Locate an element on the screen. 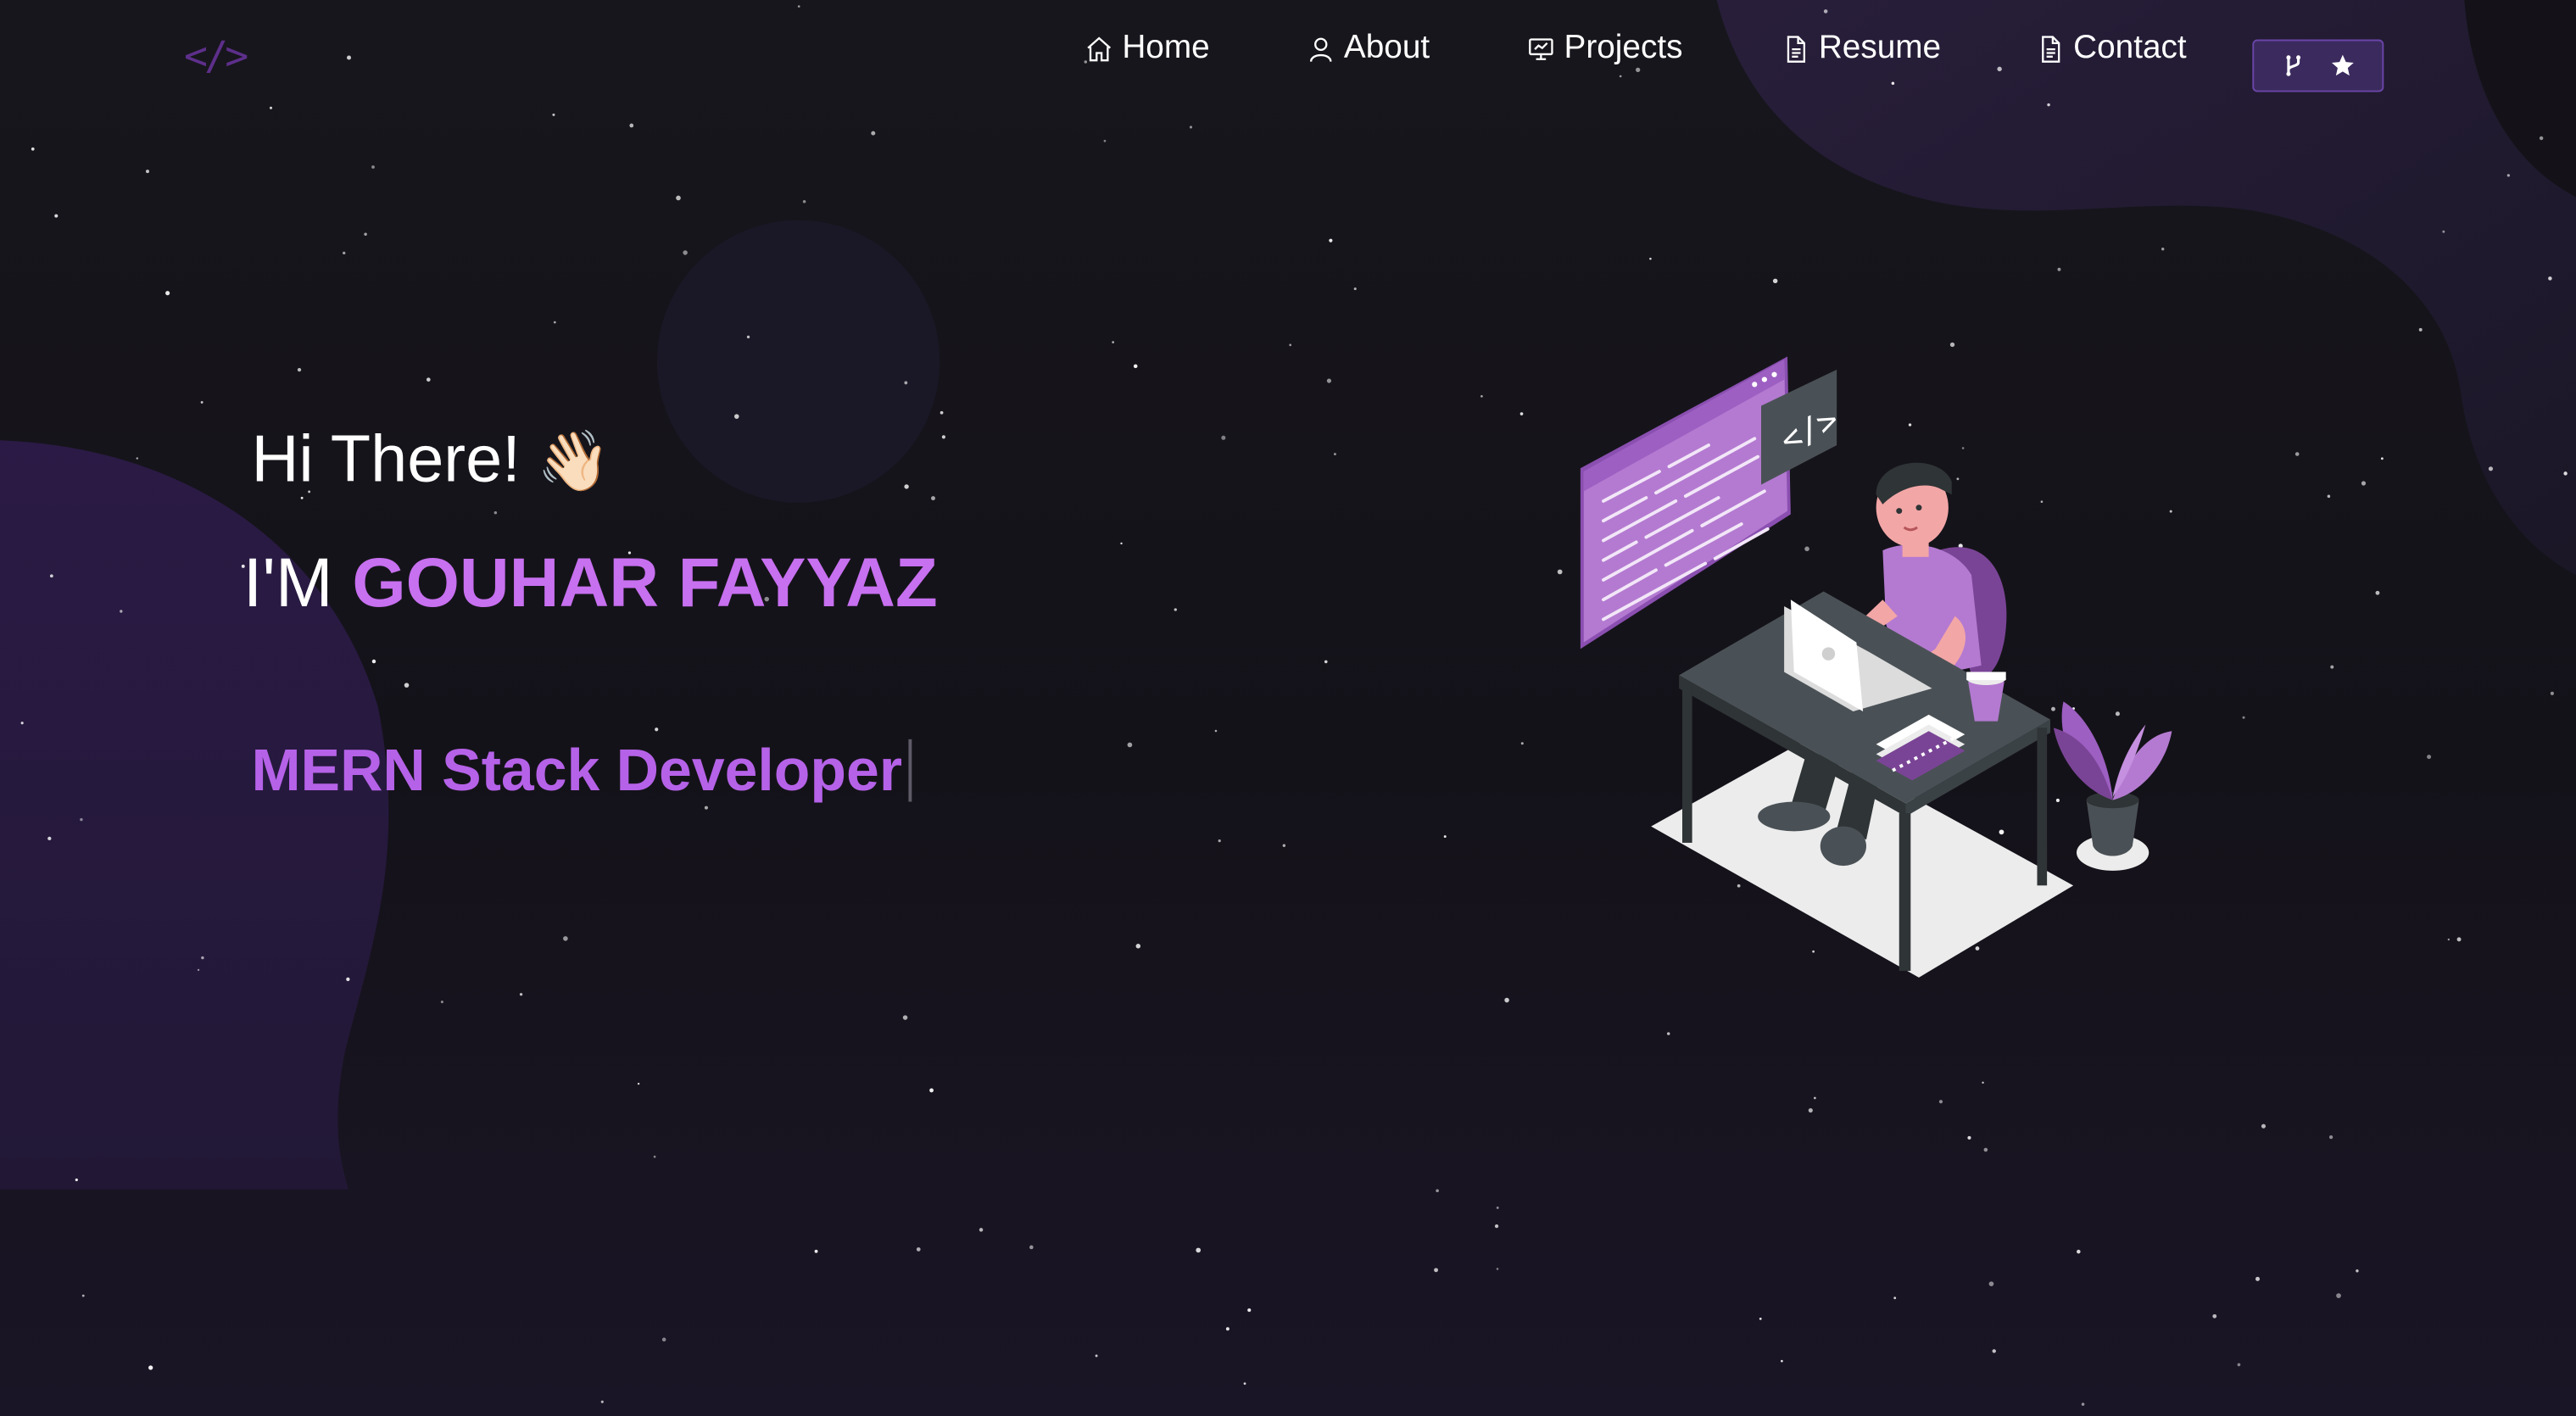 This screenshot has height=1416, width=2576. greeting-text: Hi There! is located at coordinates (386, 460).